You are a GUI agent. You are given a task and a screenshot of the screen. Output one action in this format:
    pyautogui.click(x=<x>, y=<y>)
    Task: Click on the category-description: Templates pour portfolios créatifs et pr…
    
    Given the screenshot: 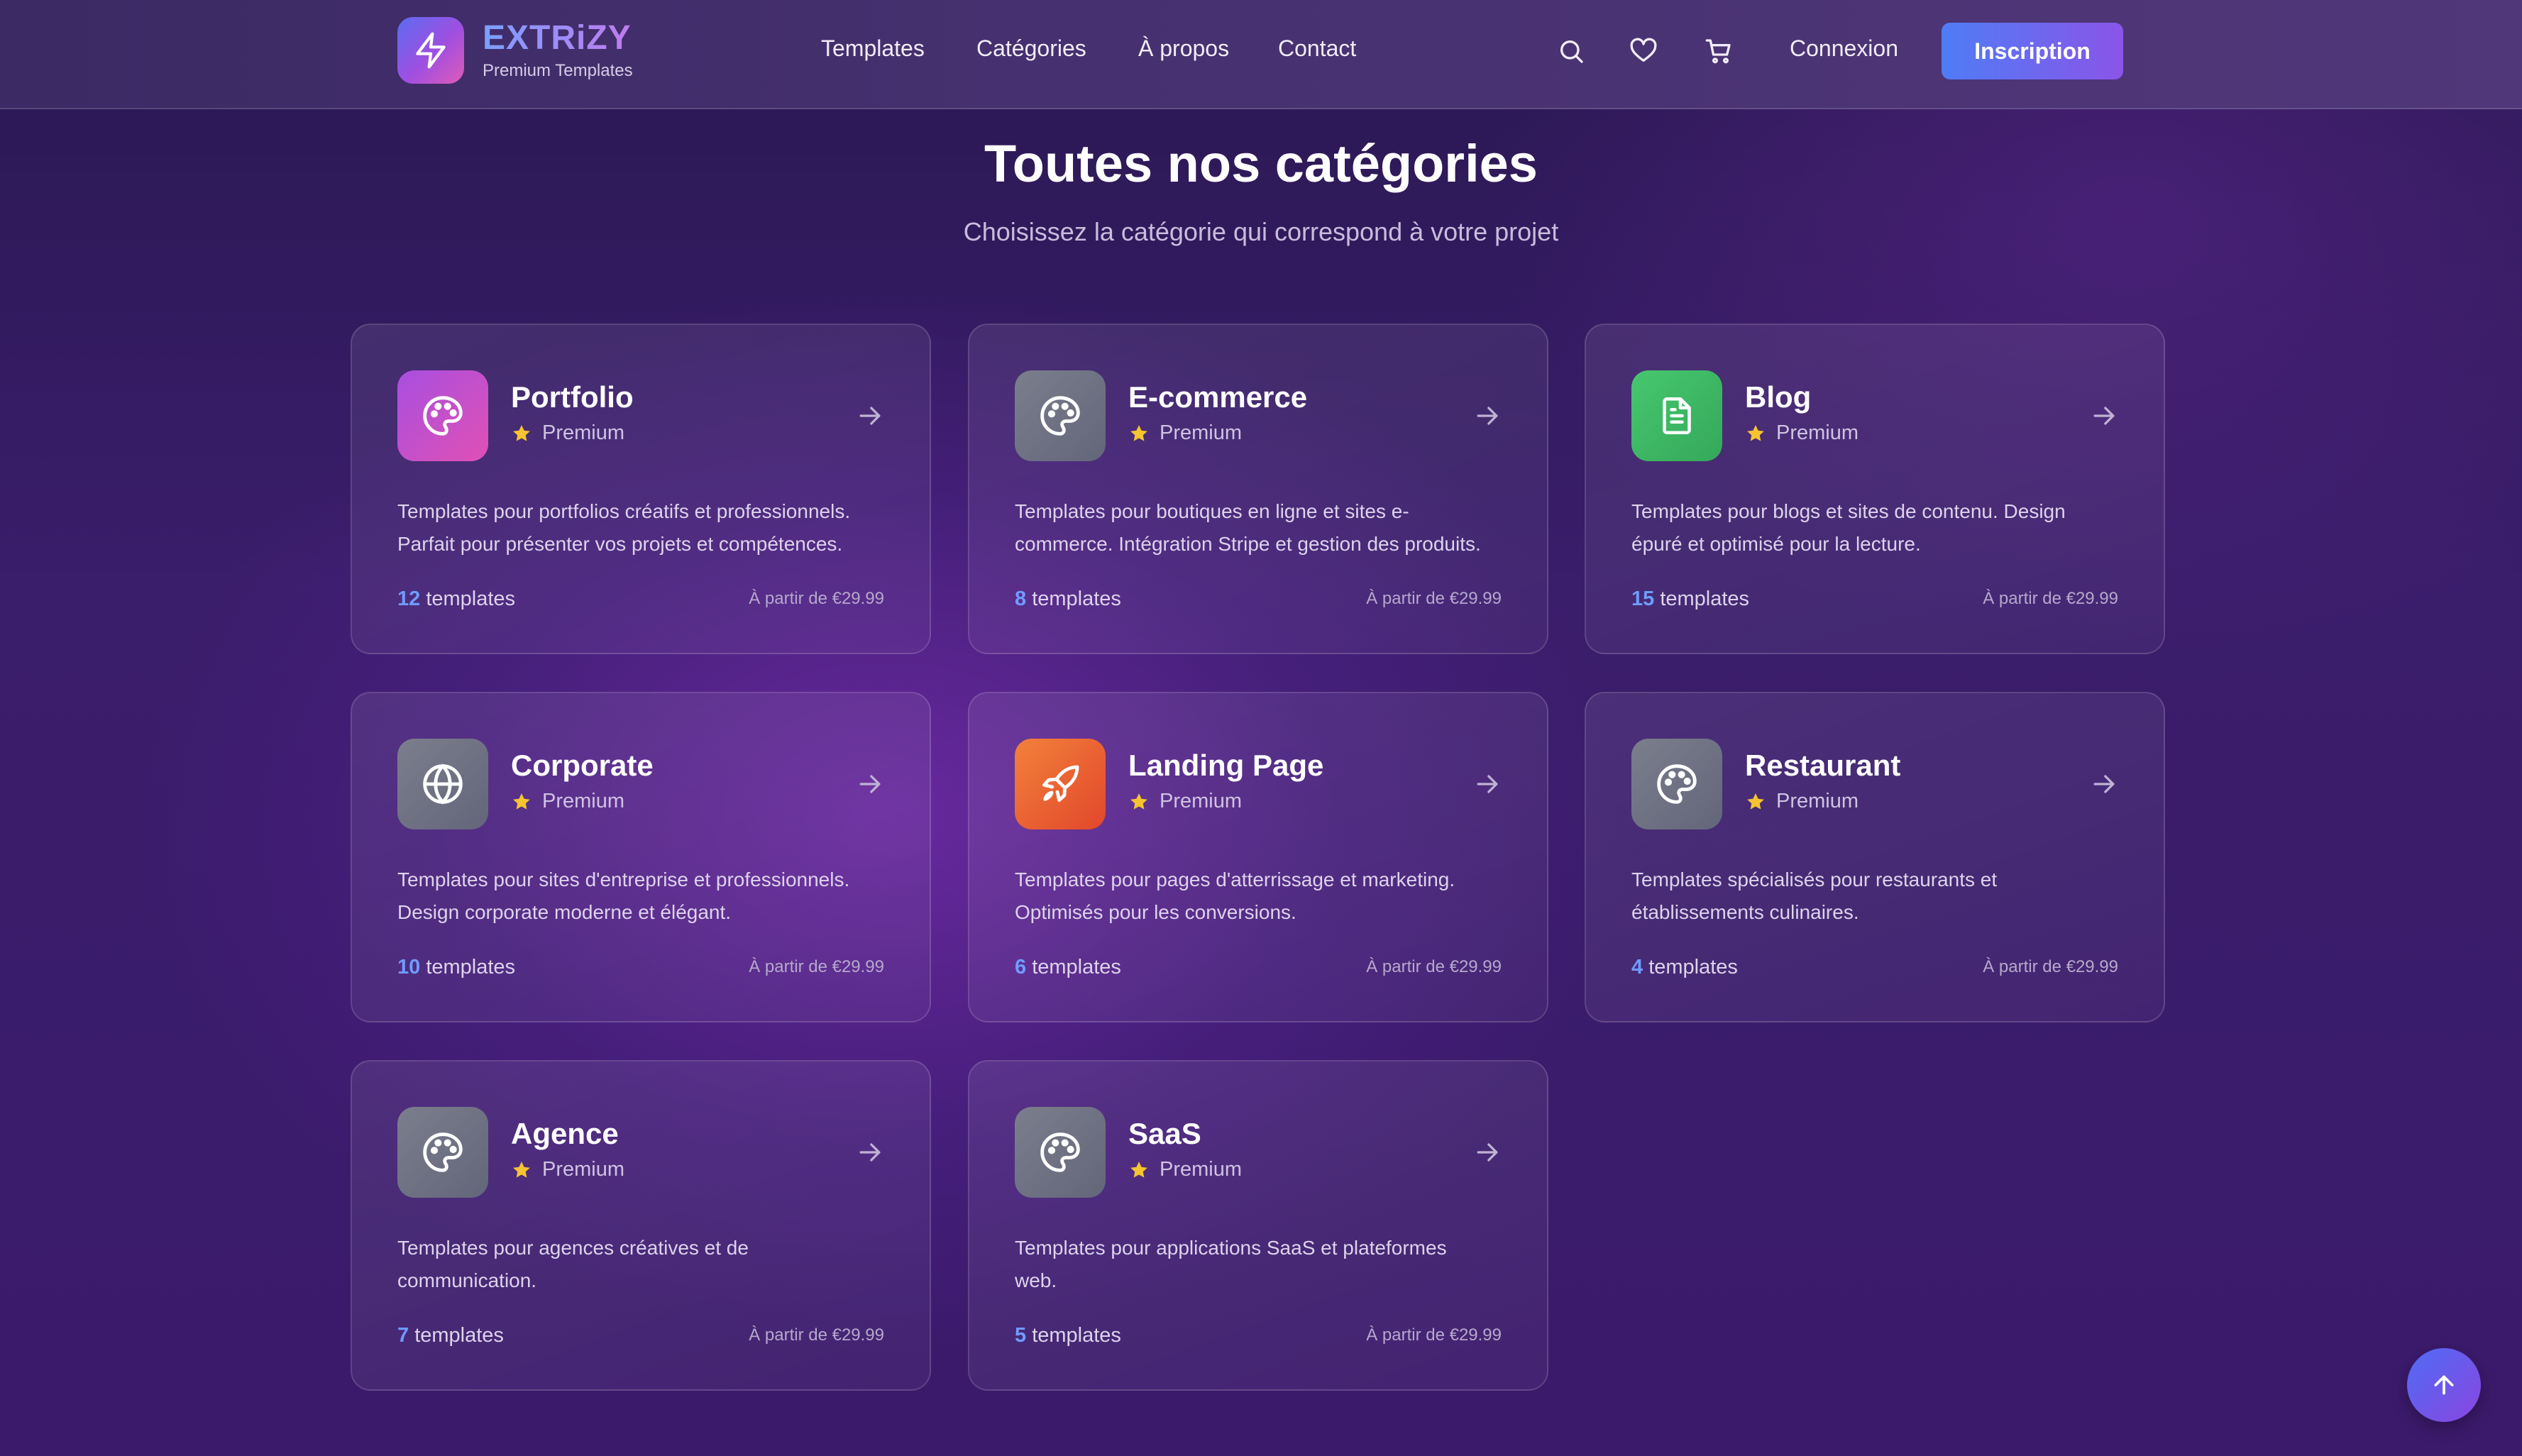 What is the action you would take?
    pyautogui.click(x=645, y=528)
    